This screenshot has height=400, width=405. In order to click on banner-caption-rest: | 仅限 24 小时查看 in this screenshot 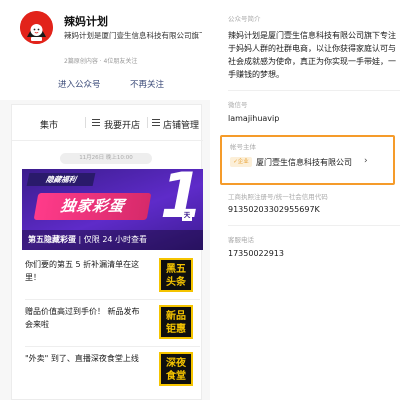, I will do `click(113, 239)`.